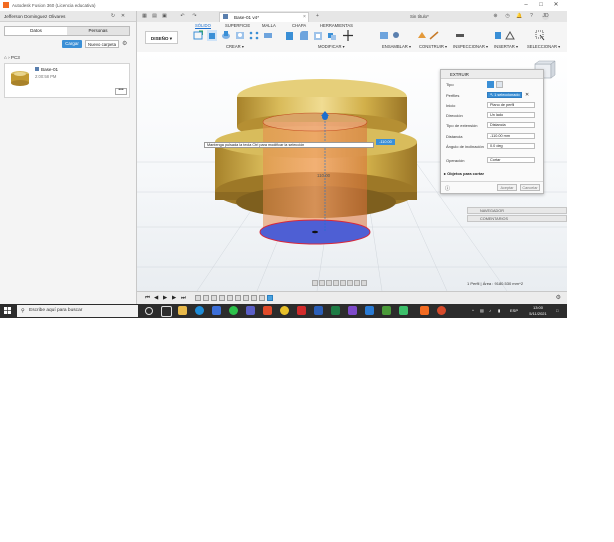 This screenshot has width=614, height=542. What do you see at coordinates (36, 31) in the screenshot?
I see `tab-data: Datos` at bounding box center [36, 31].